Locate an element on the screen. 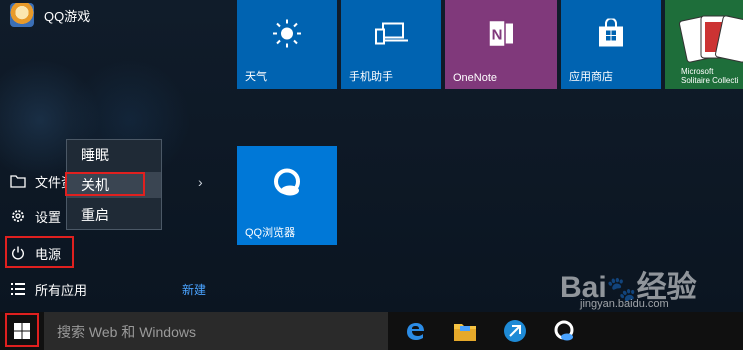 This screenshot has height=350, width=743. tile-label: 应用商店 is located at coordinates (591, 77).